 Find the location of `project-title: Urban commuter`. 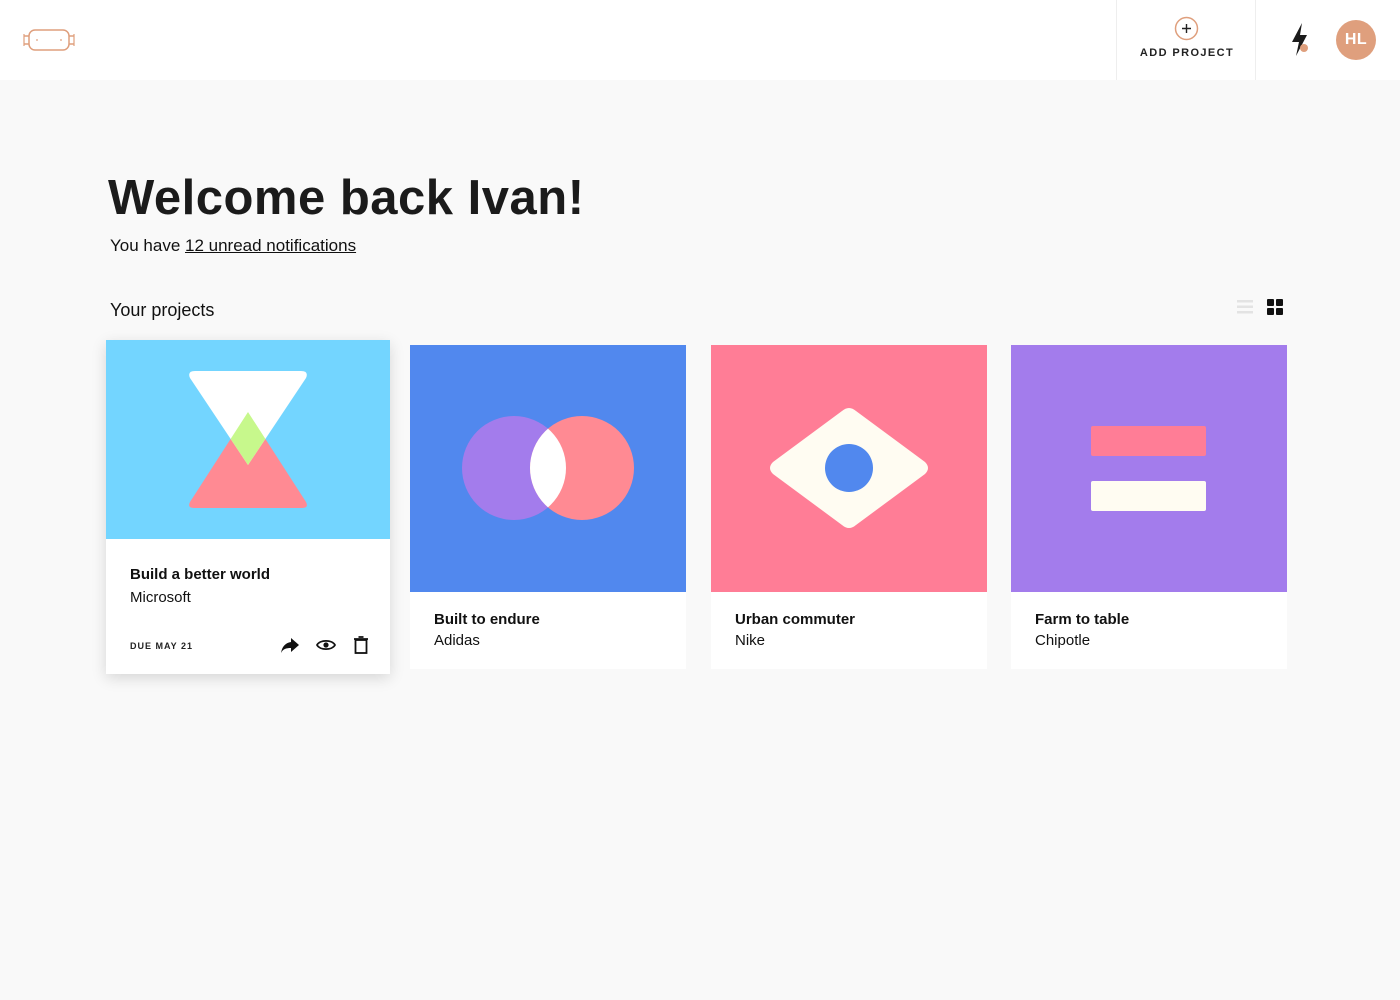

project-title: Urban commuter is located at coordinates (795, 619).